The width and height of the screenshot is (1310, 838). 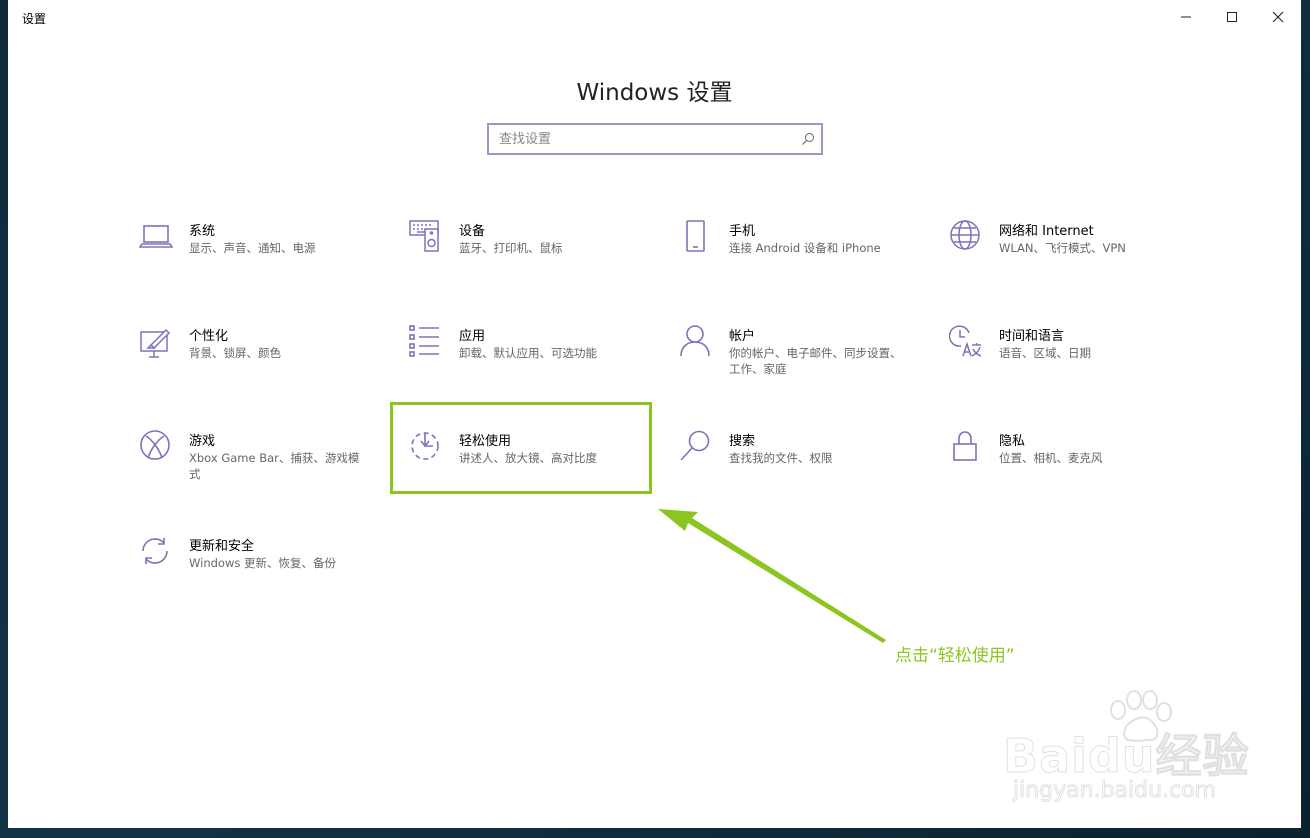 What do you see at coordinates (955, 656) in the screenshot?
I see `annotation-text: 点击“轻松使用”` at bounding box center [955, 656].